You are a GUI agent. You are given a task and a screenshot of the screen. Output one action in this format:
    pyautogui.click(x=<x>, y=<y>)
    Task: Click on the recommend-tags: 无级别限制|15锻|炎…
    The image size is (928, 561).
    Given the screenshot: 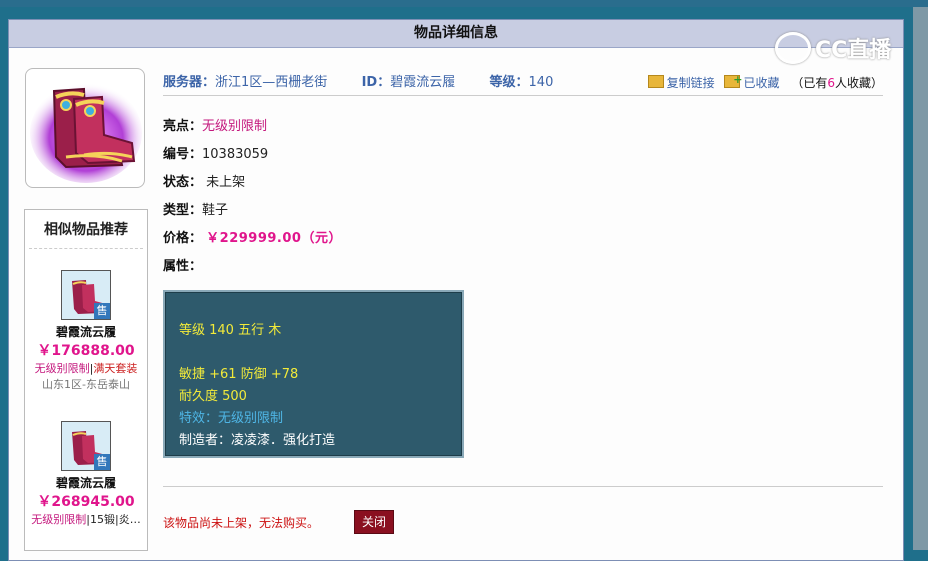 What is the action you would take?
    pyautogui.click(x=86, y=519)
    